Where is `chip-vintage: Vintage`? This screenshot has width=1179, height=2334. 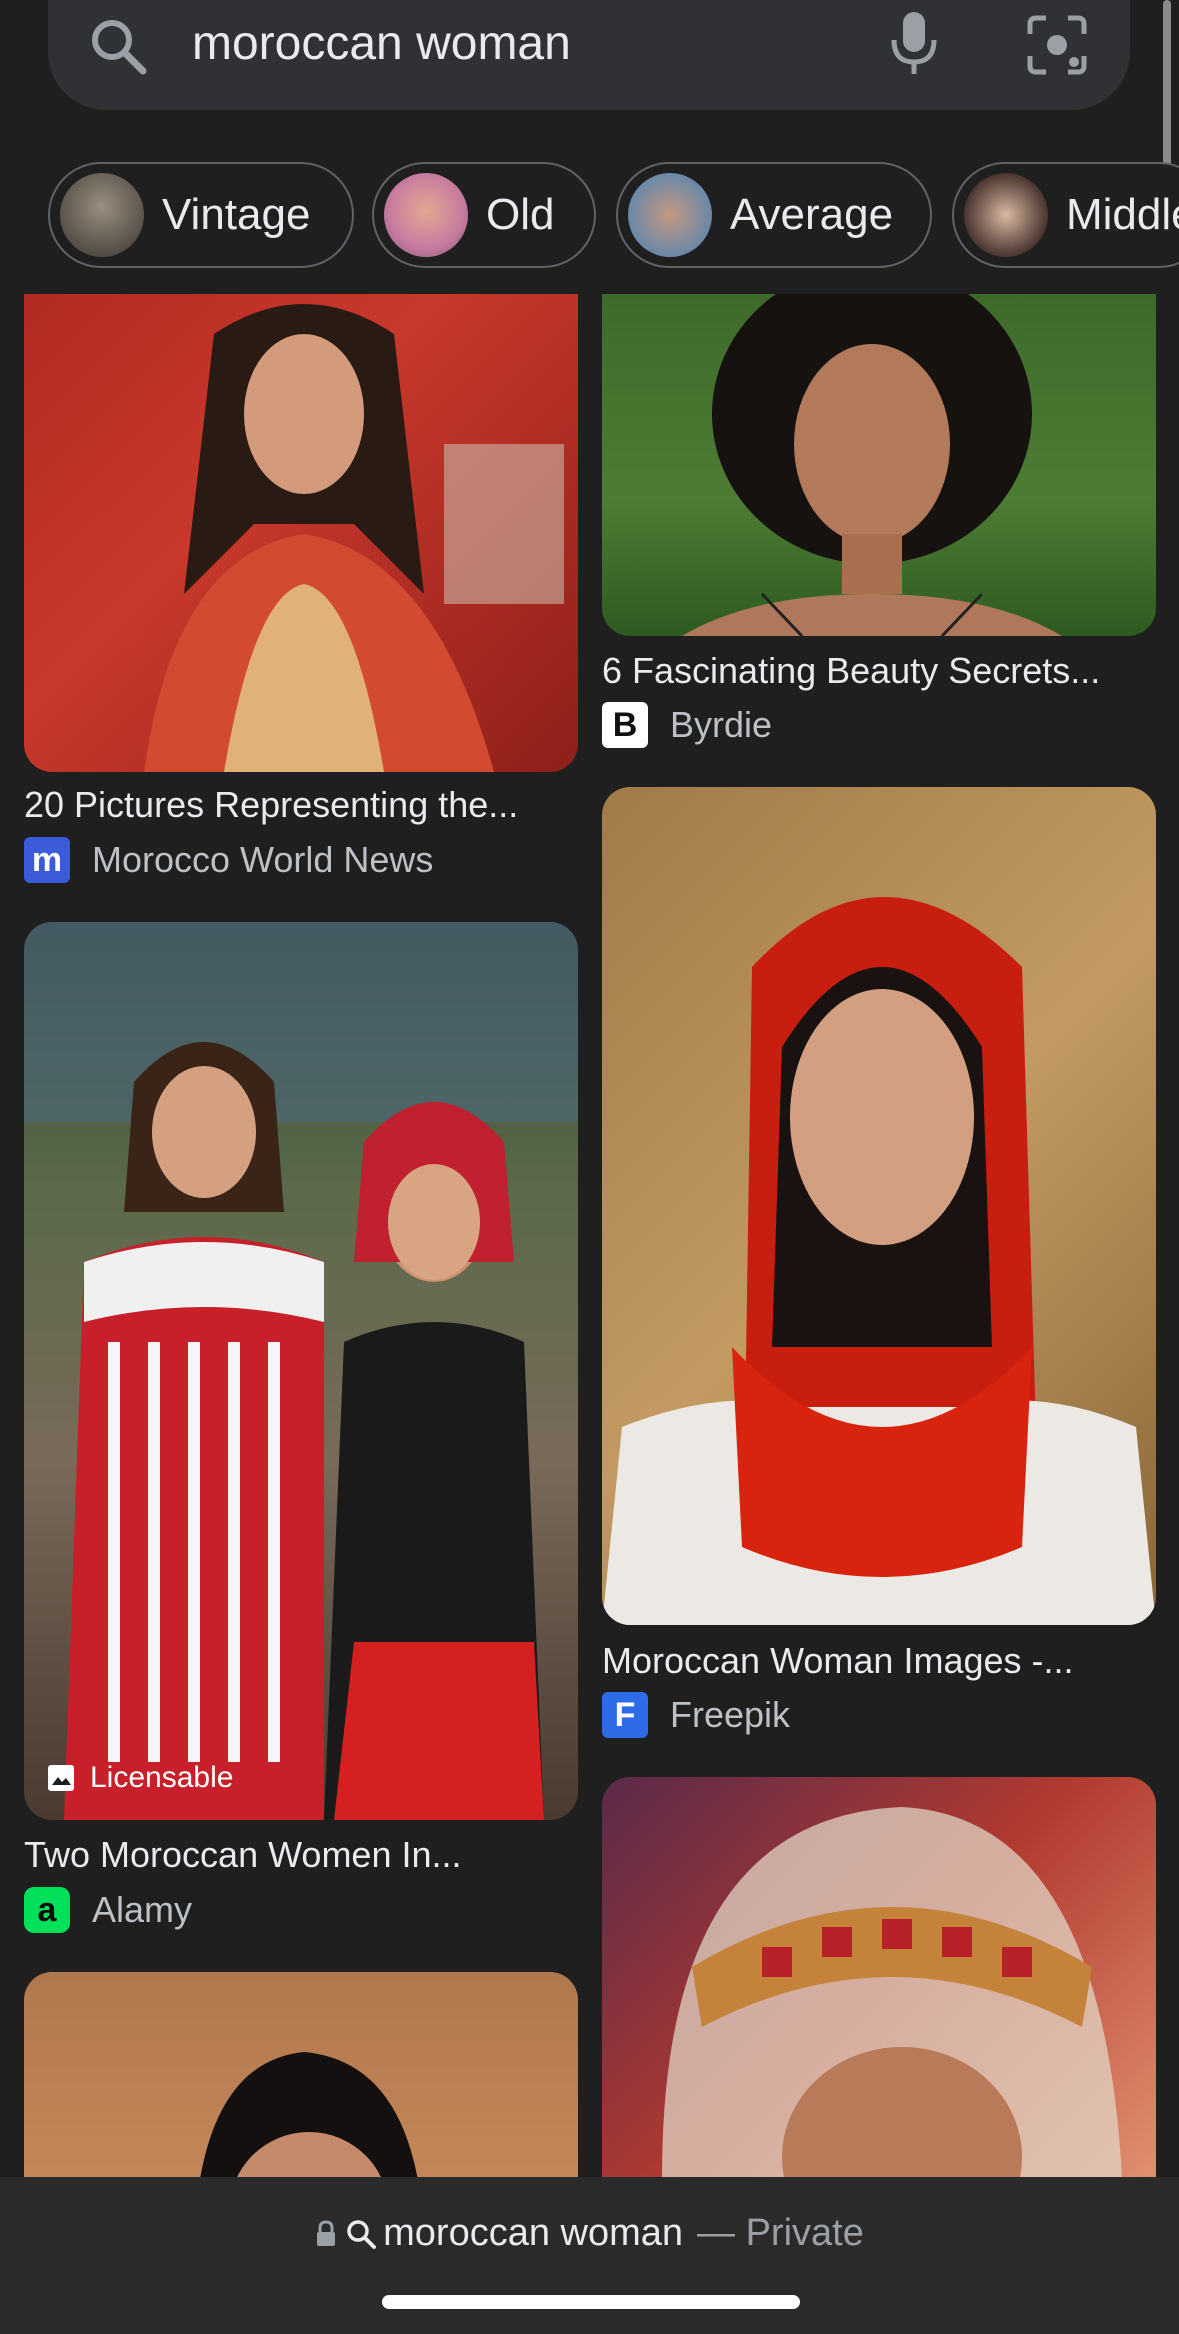 chip-vintage: Vintage is located at coordinates (201, 215).